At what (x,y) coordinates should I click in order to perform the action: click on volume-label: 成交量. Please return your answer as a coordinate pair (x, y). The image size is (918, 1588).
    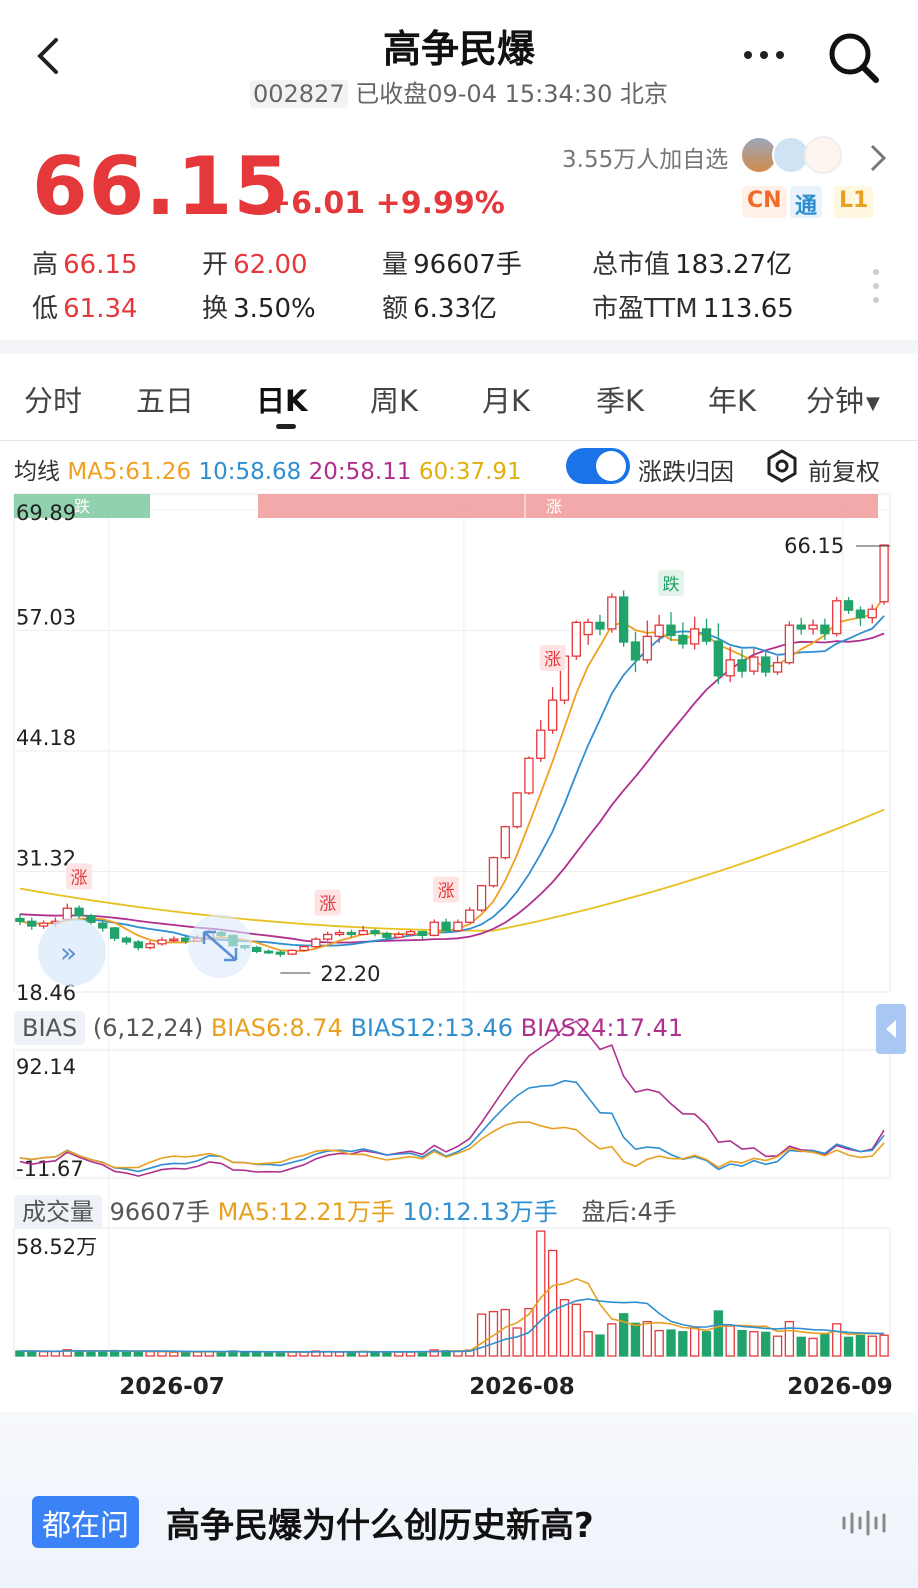
    Looking at the image, I should click on (58, 1212).